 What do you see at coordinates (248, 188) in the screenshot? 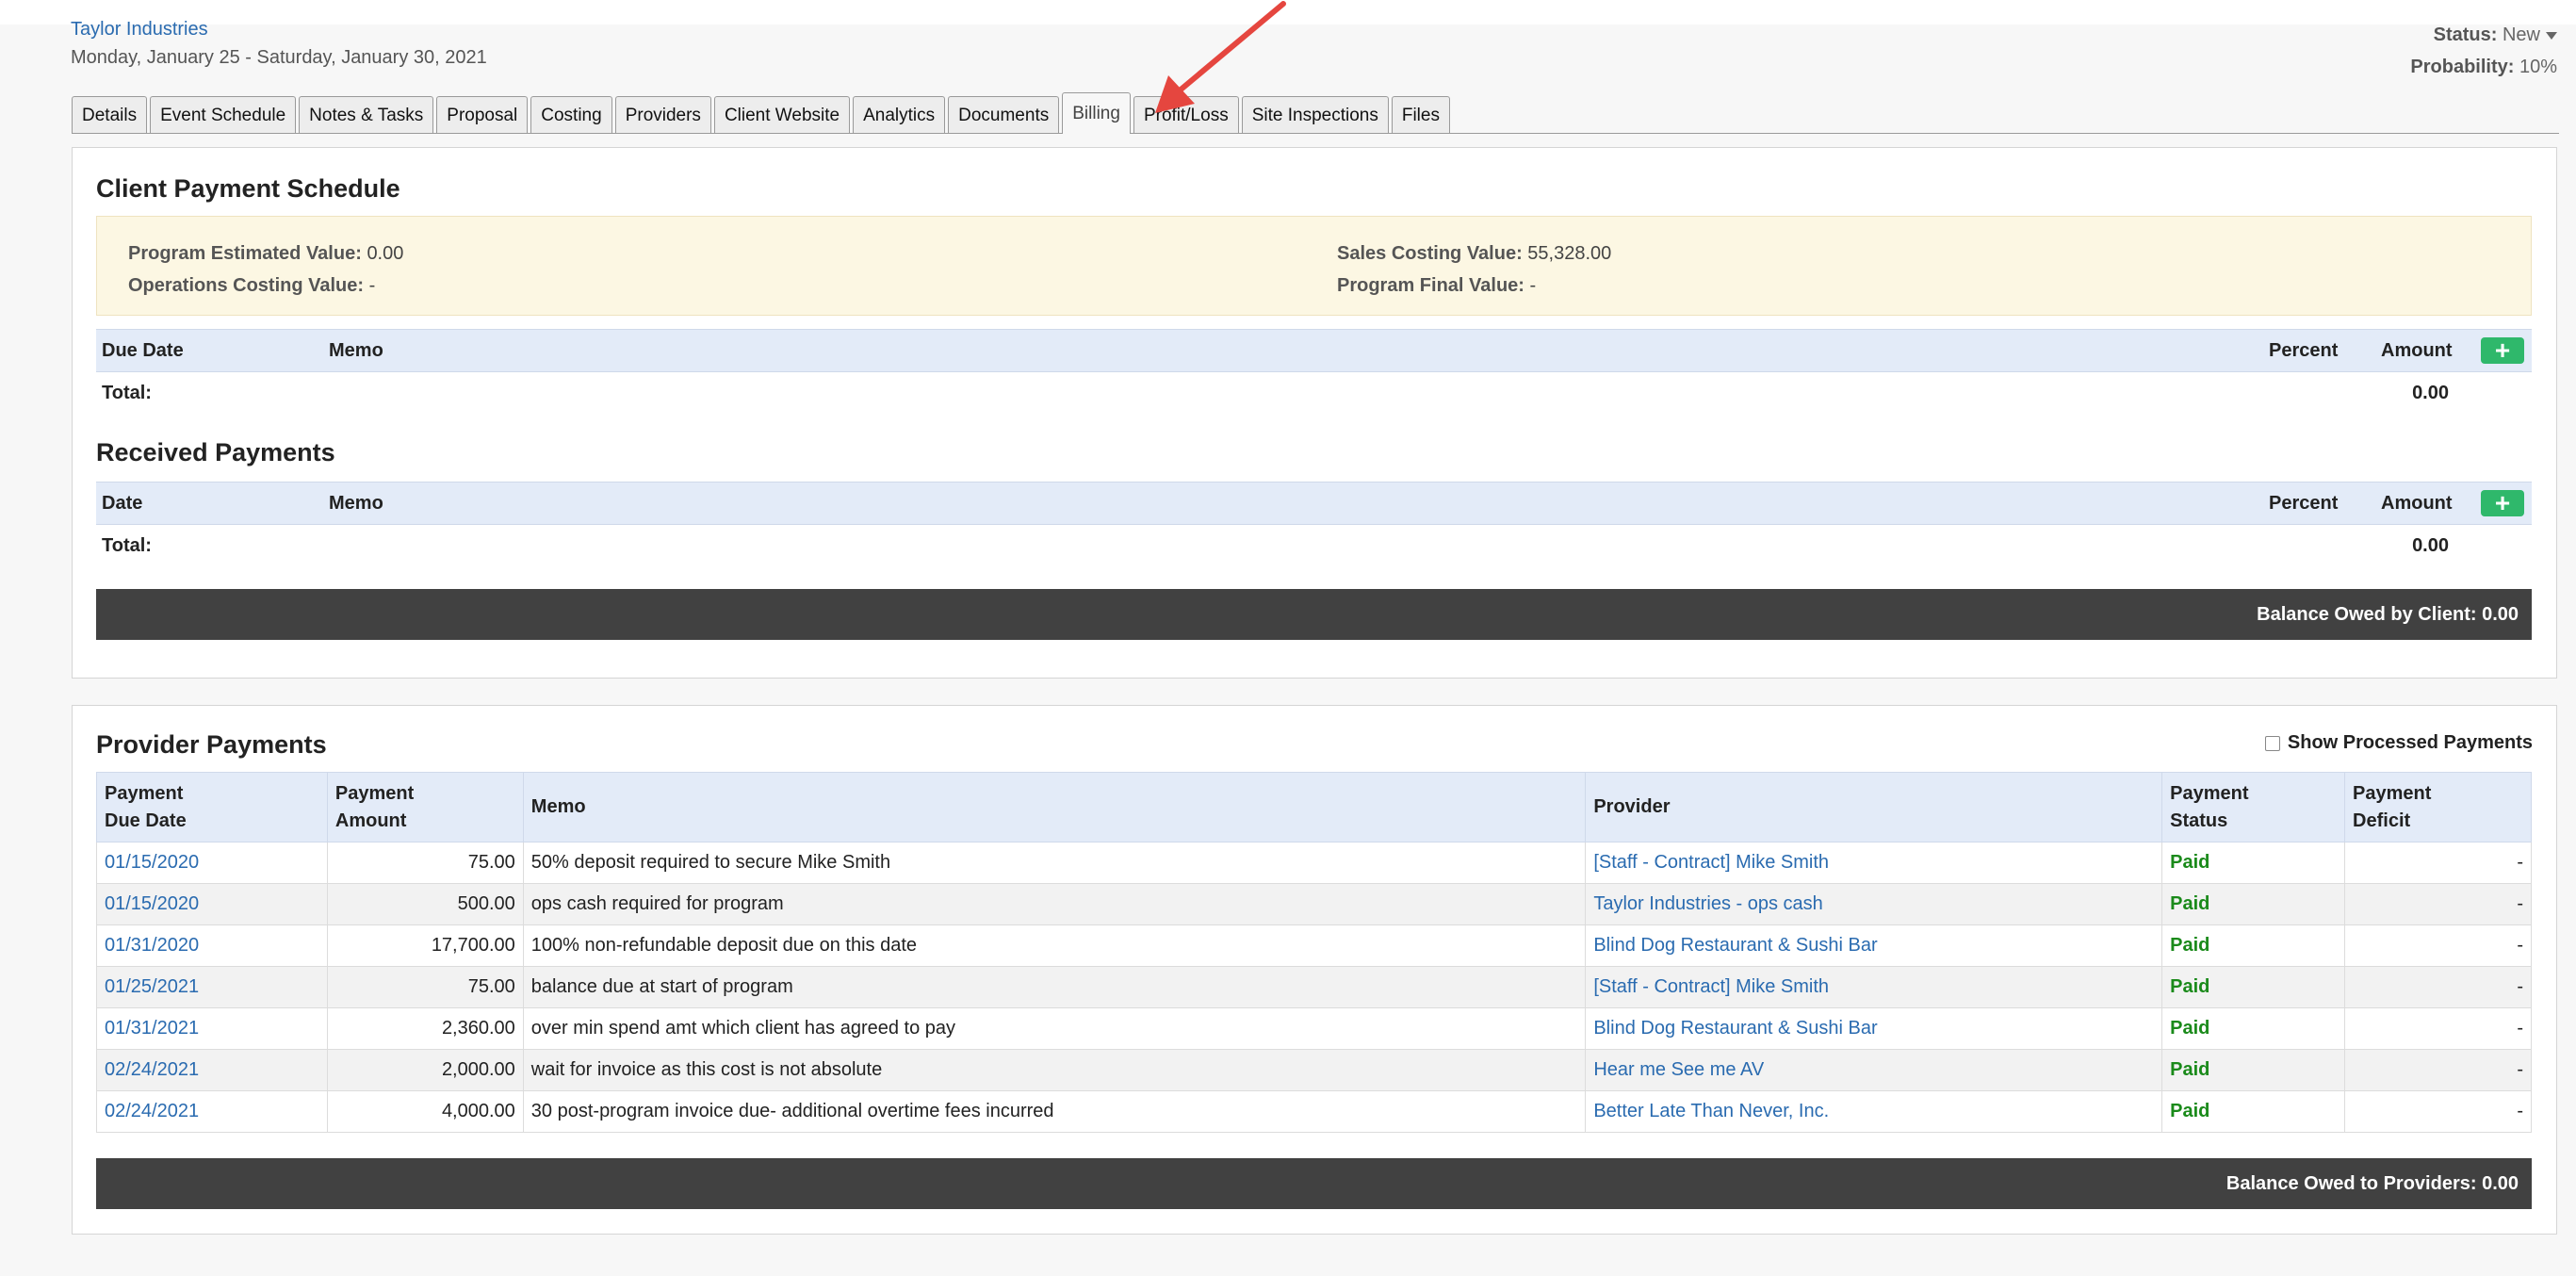
I see `client-payment-schedule-title: Client Payment Schedule` at bounding box center [248, 188].